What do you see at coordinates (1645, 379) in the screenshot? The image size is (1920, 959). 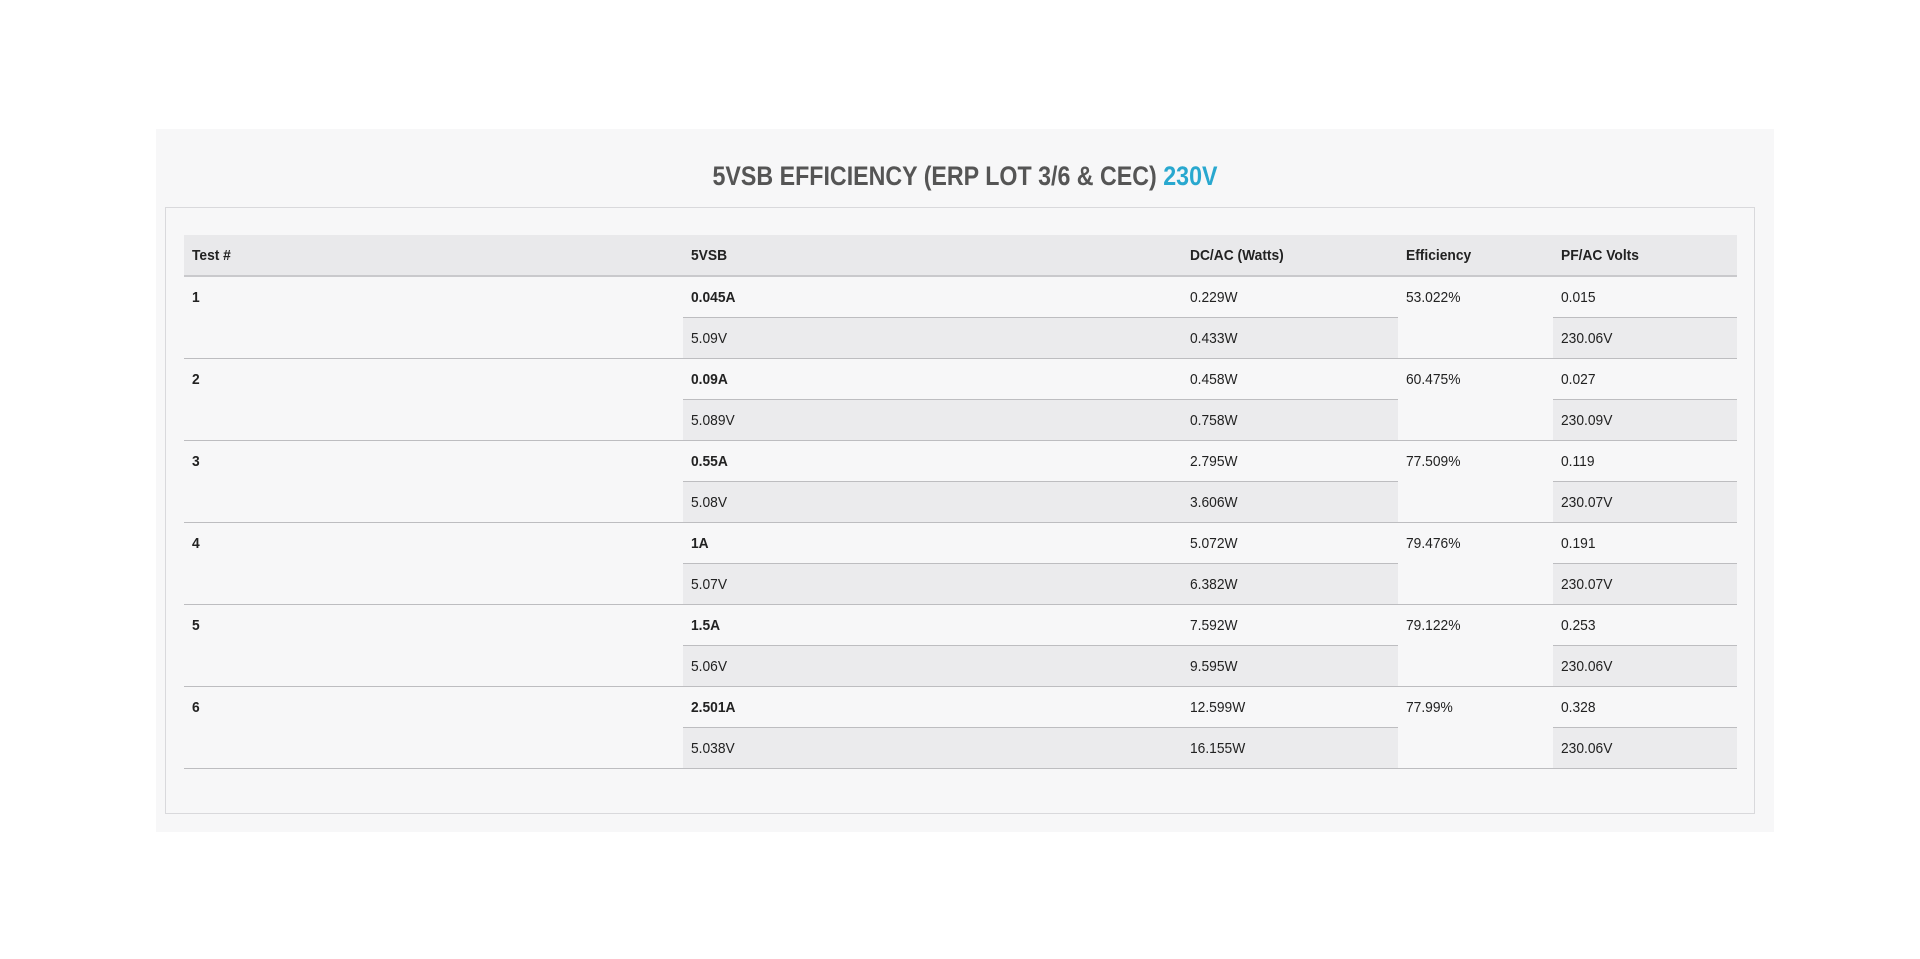 I see `cell-power-factor: 0.027` at bounding box center [1645, 379].